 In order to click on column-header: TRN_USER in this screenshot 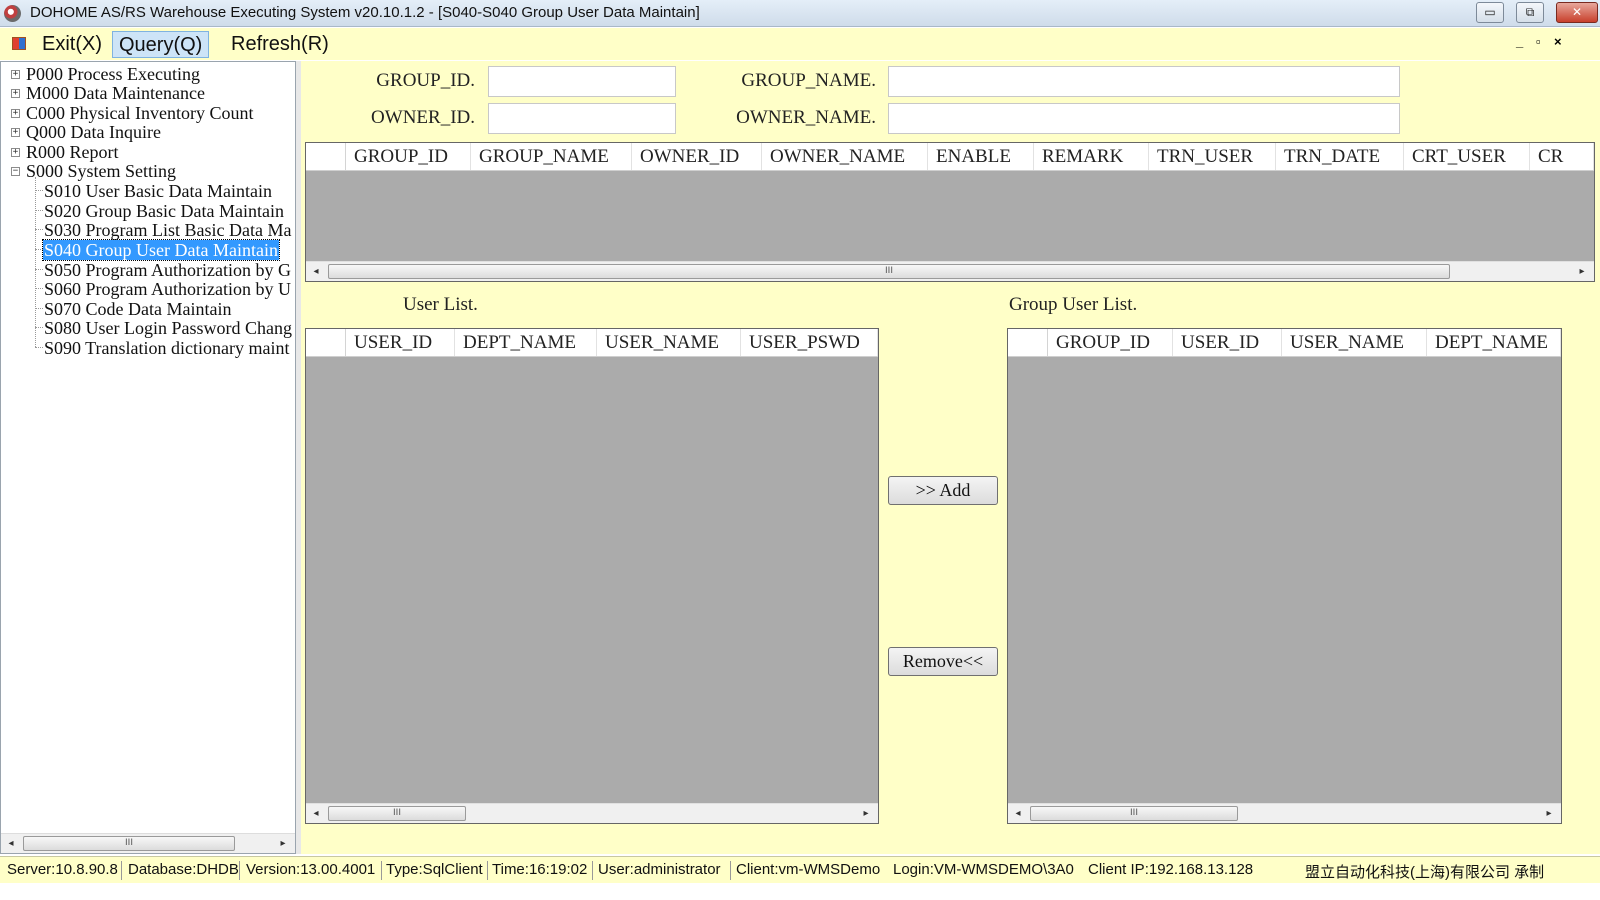, I will do `click(1212, 156)`.